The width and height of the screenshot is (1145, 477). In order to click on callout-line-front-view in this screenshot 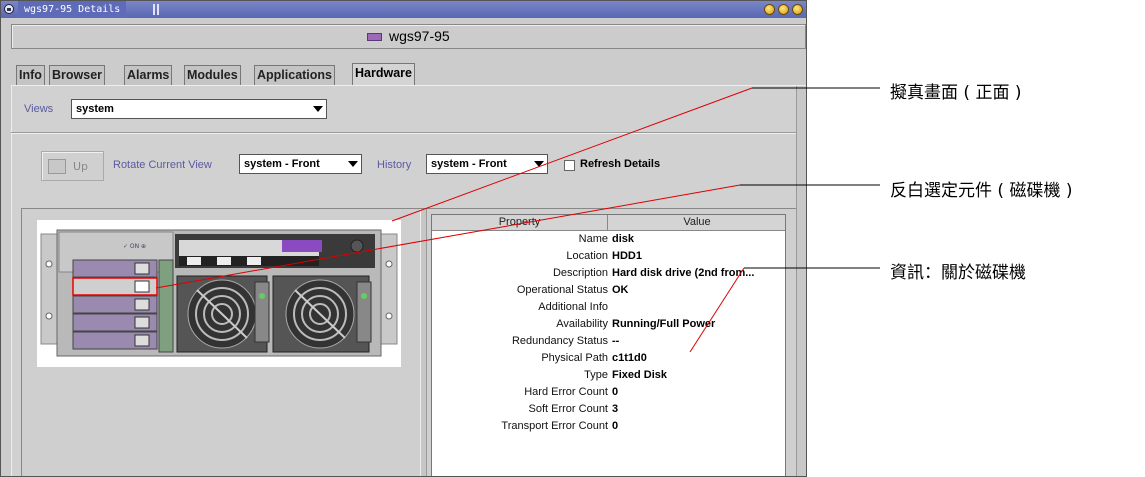, I will do `click(572, 154)`.